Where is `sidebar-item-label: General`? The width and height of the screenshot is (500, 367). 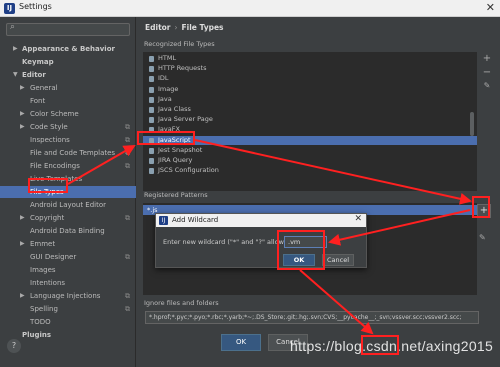
sidebar-item-label: General is located at coordinates (44, 88).